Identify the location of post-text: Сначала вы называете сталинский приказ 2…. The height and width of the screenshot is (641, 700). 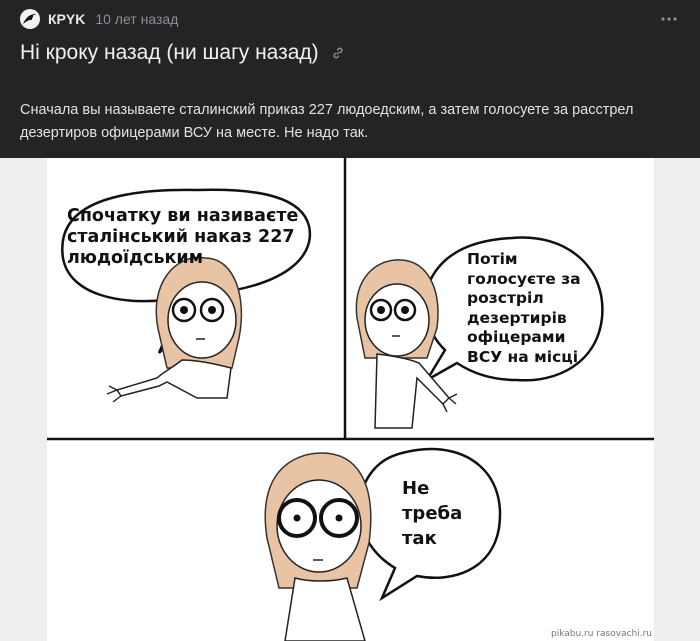
(327, 121).